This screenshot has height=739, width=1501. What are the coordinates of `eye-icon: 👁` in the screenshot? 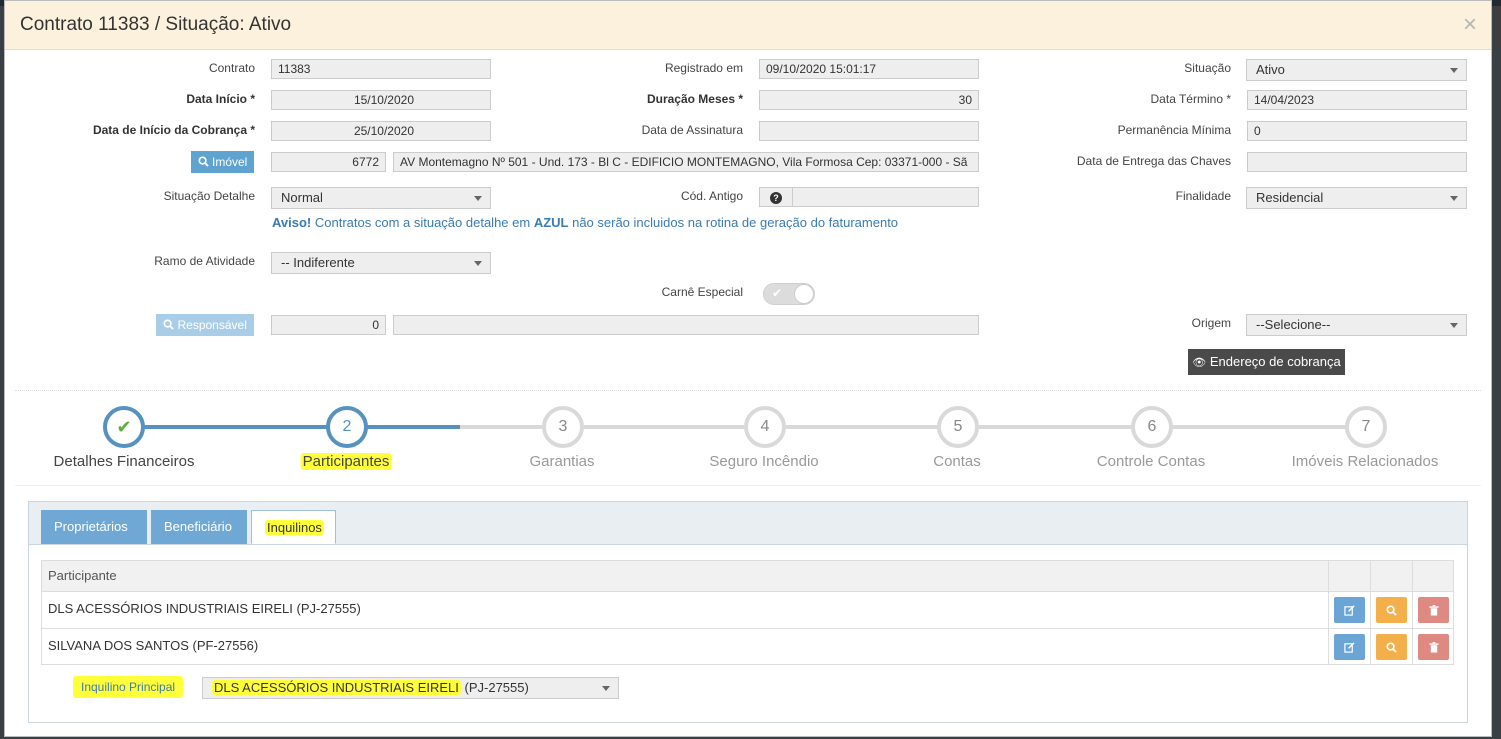 It's located at (1199, 363).